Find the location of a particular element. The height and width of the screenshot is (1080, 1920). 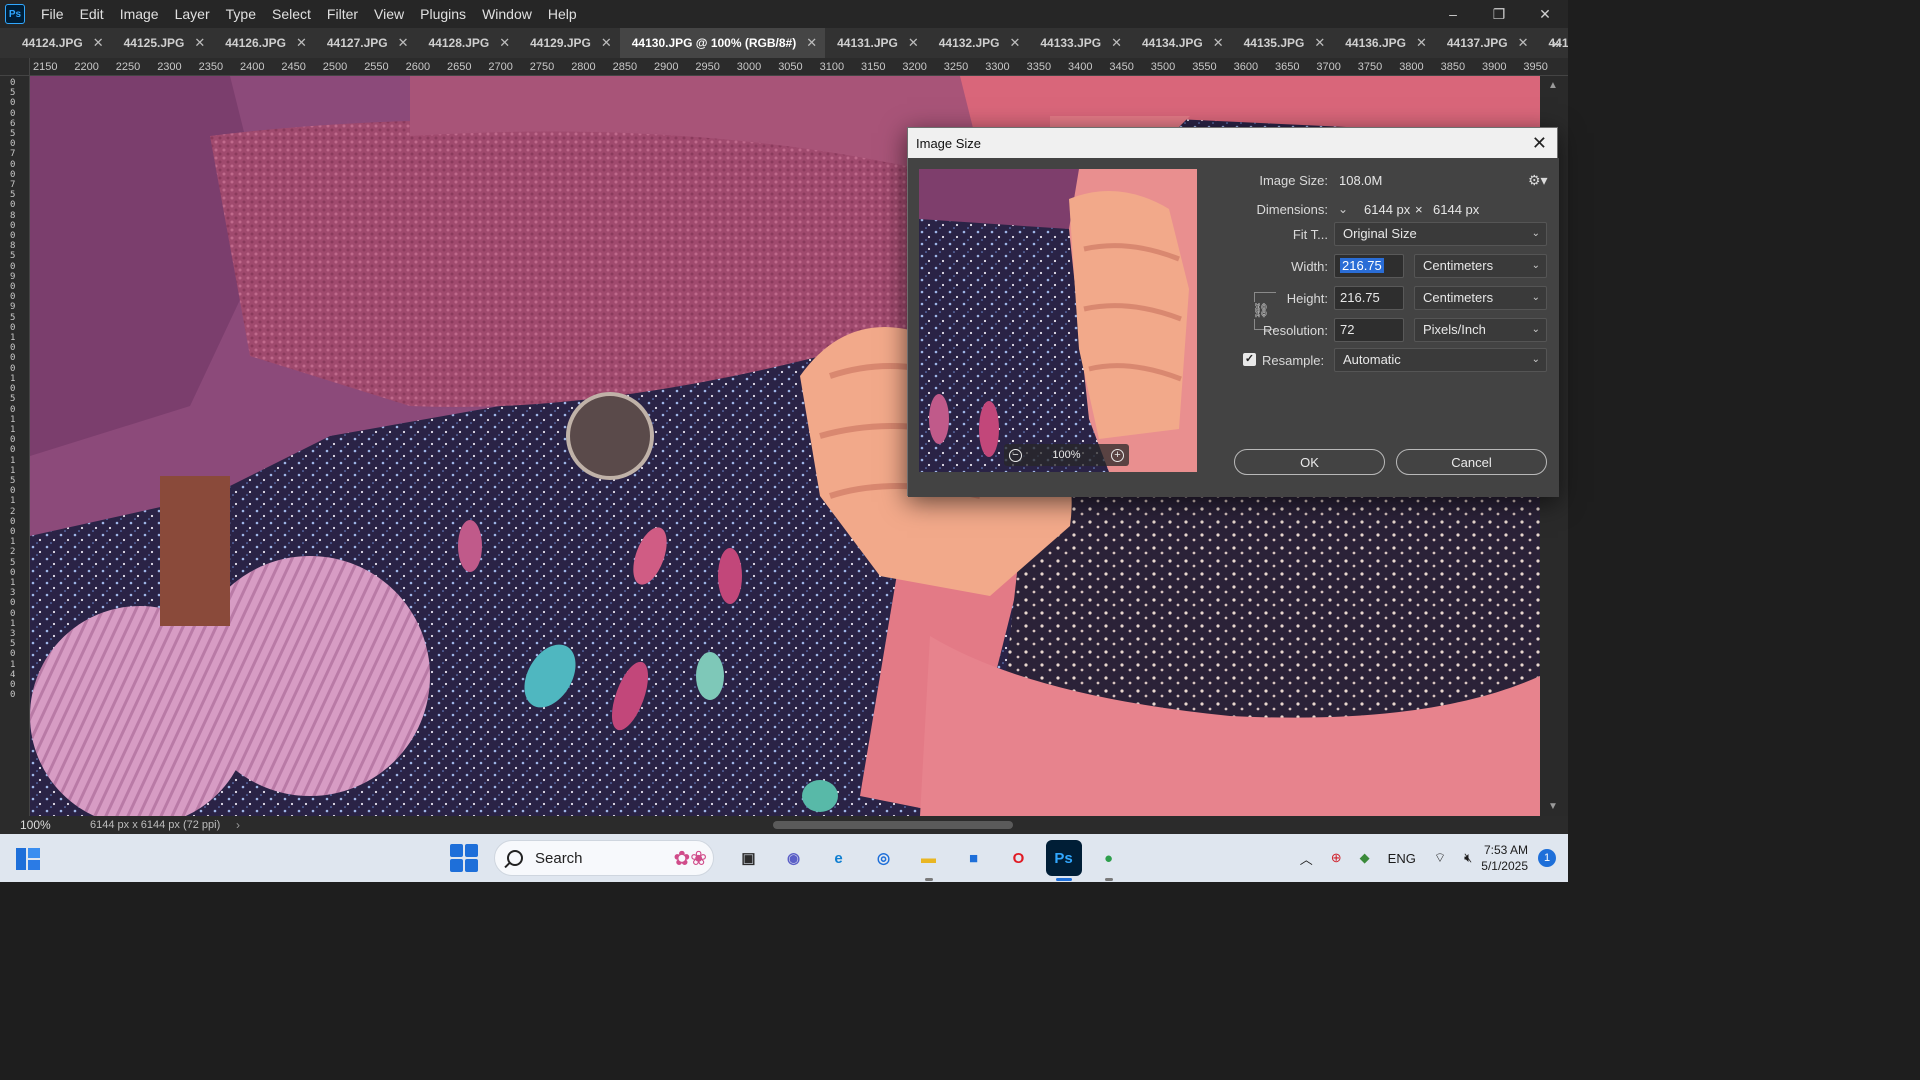

task-view-icon: ▣ is located at coordinates (749, 858).